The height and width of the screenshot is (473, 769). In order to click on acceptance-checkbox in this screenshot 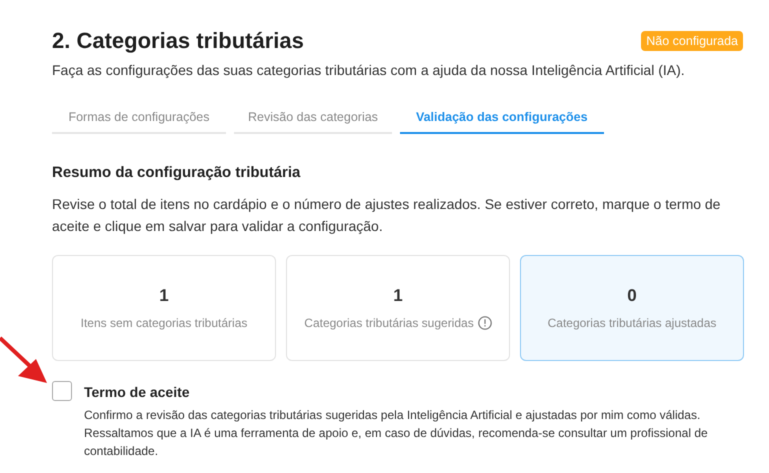, I will do `click(62, 391)`.